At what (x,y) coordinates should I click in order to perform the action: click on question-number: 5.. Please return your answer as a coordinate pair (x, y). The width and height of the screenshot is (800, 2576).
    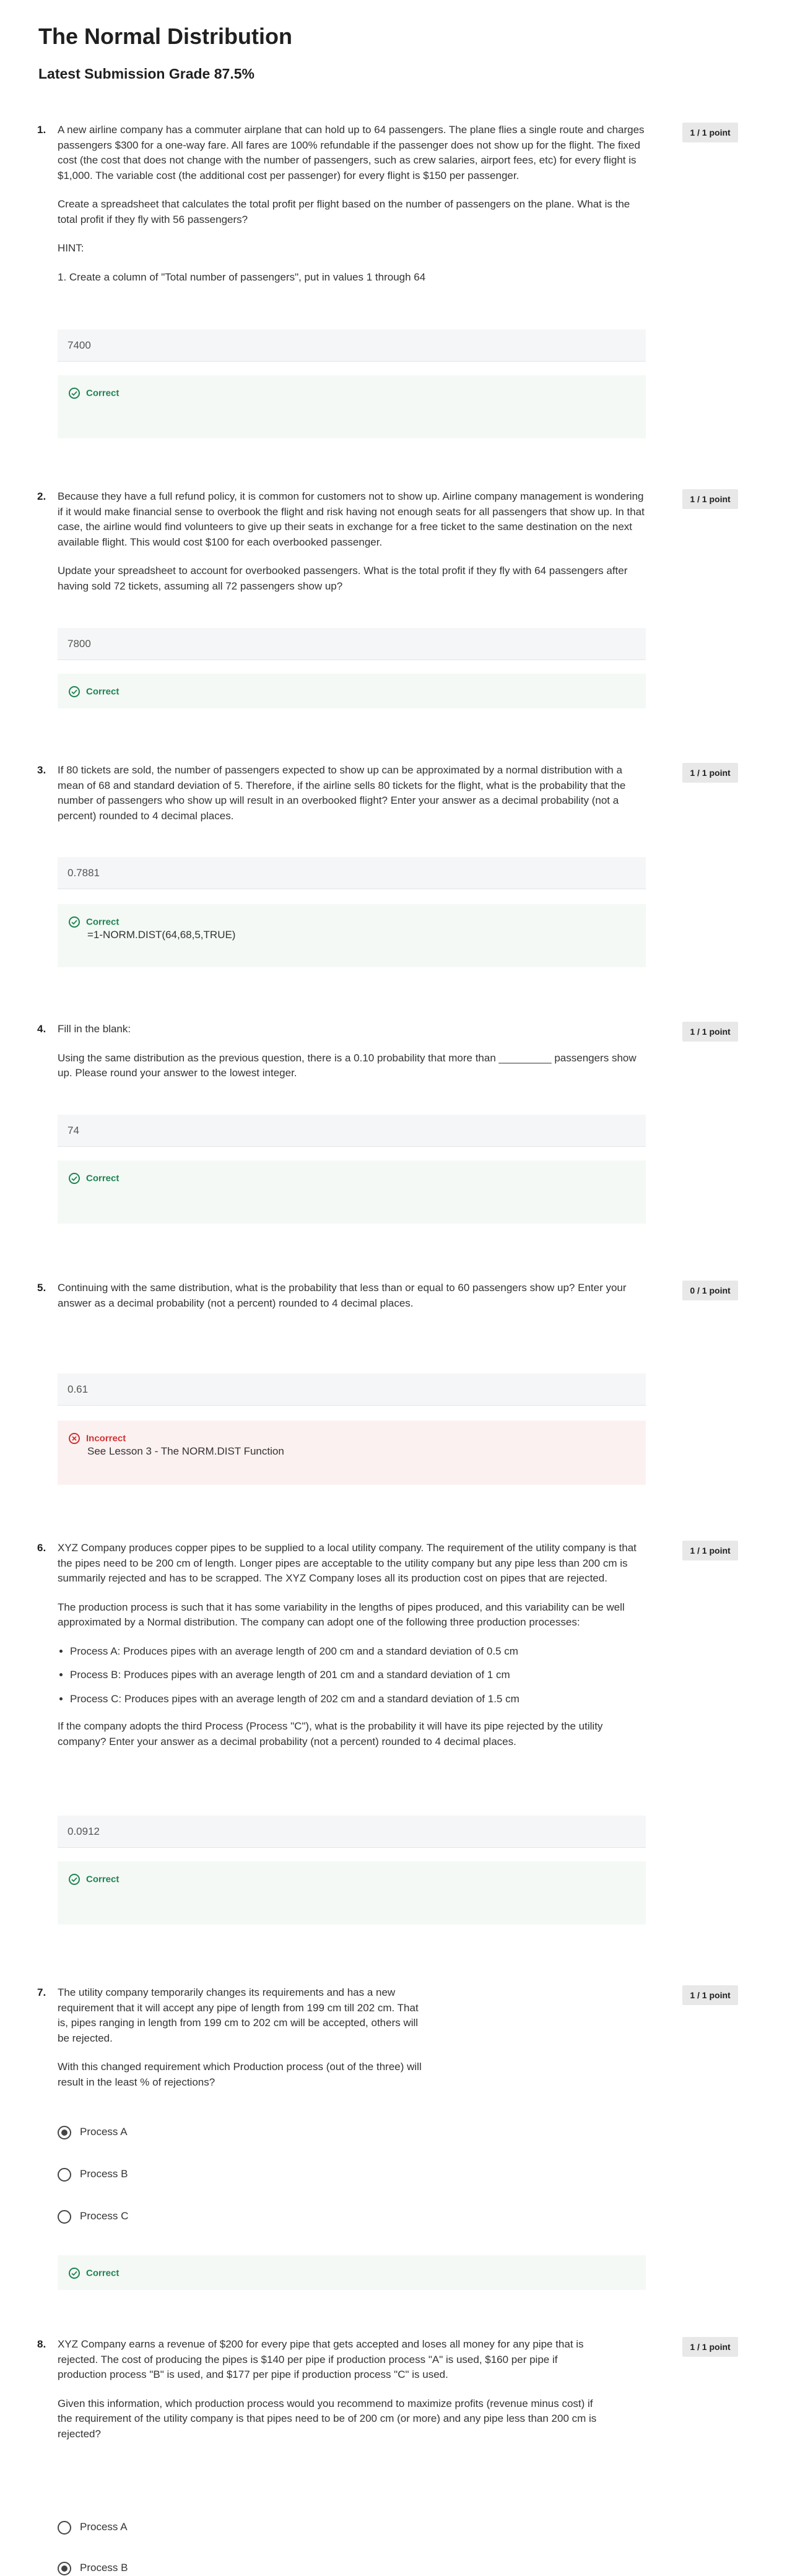
    Looking at the image, I should click on (41, 1288).